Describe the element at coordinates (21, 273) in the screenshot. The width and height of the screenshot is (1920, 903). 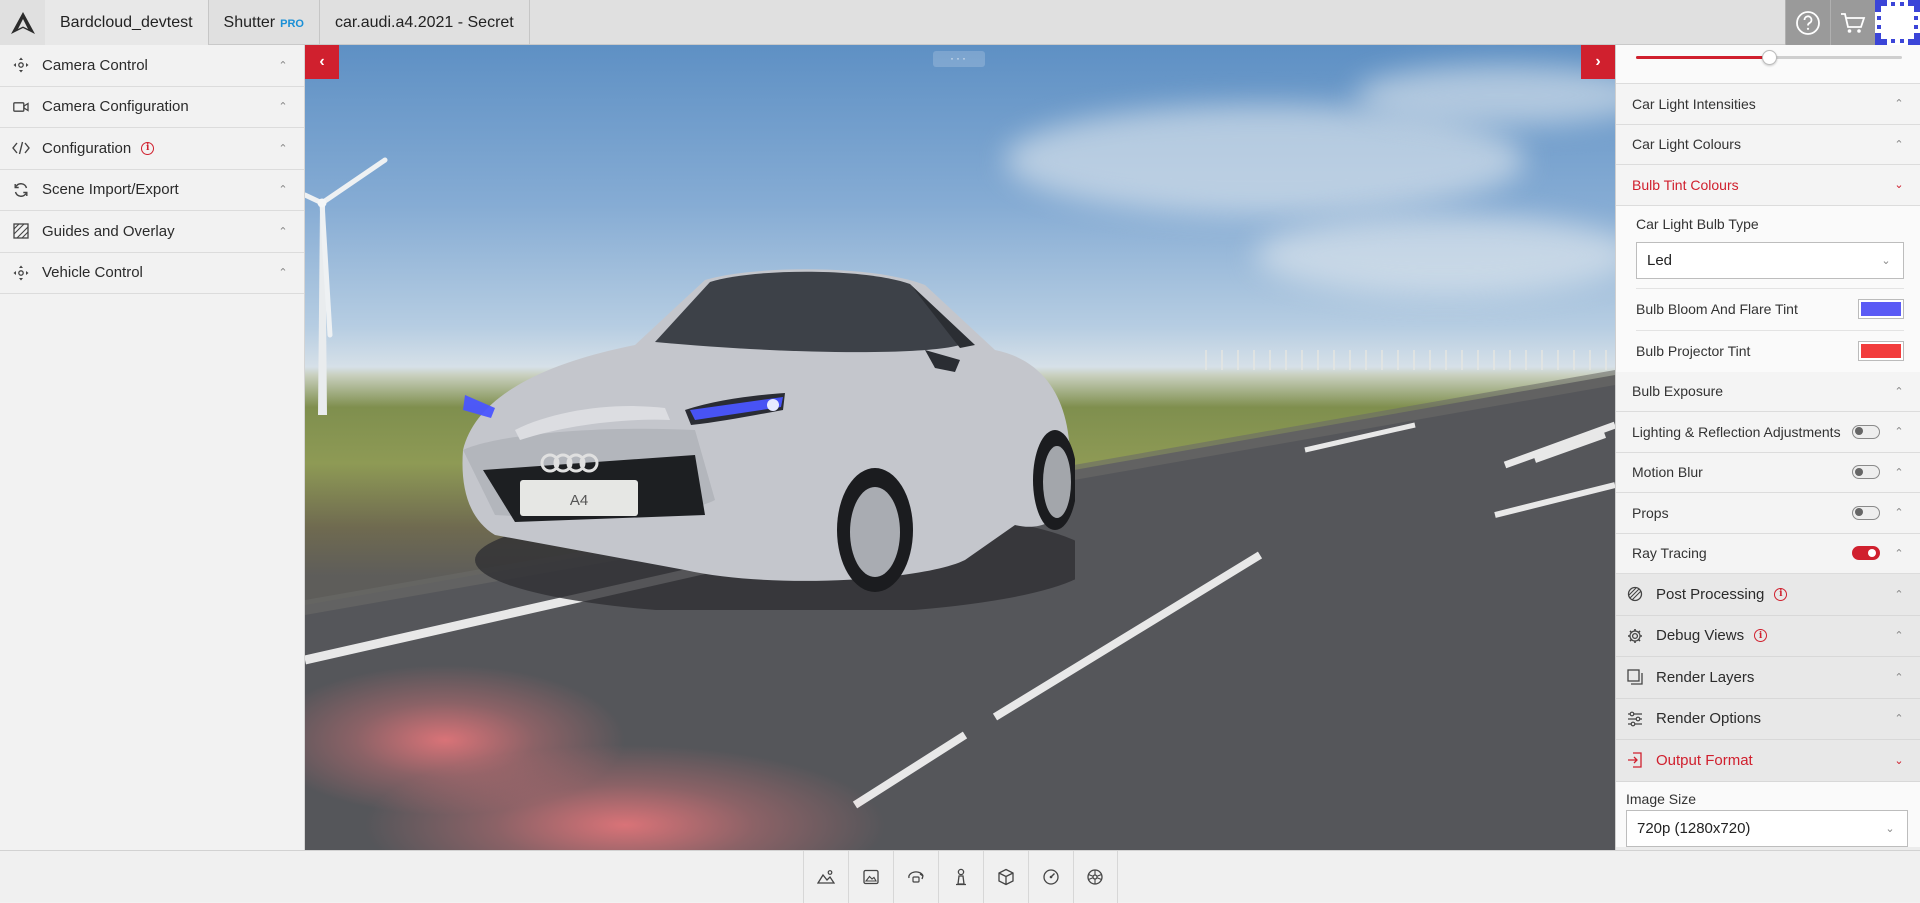
I see `vehicle-control-icon` at that location.